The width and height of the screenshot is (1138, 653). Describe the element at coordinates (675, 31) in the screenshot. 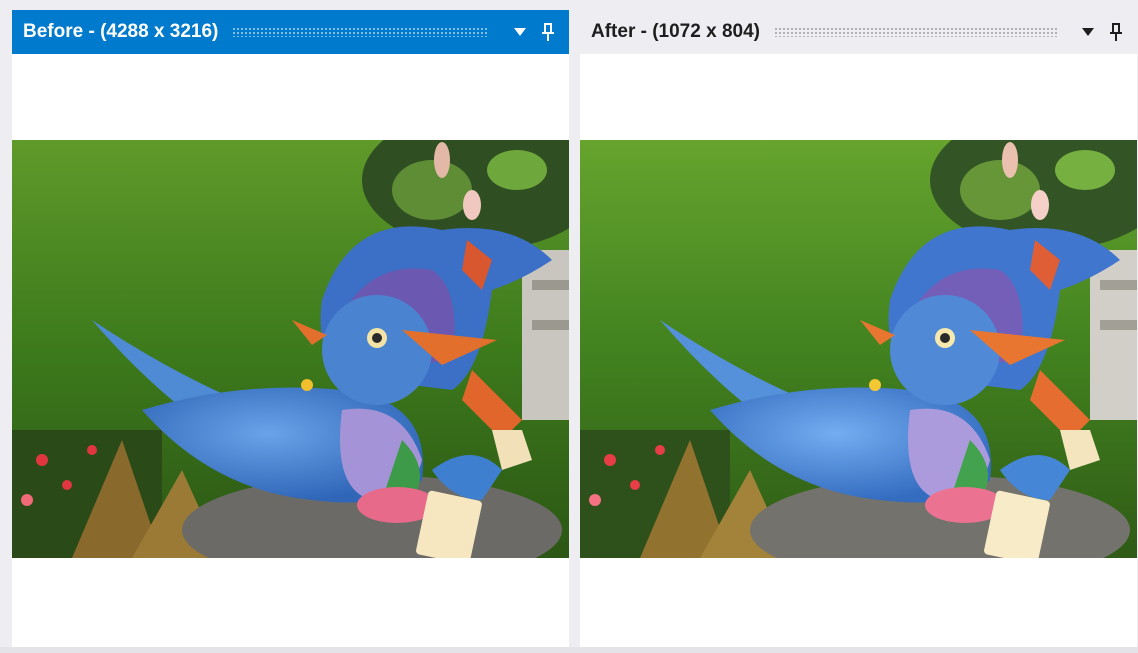

I see `after-panel-title: After - (1072 x 804)` at that location.